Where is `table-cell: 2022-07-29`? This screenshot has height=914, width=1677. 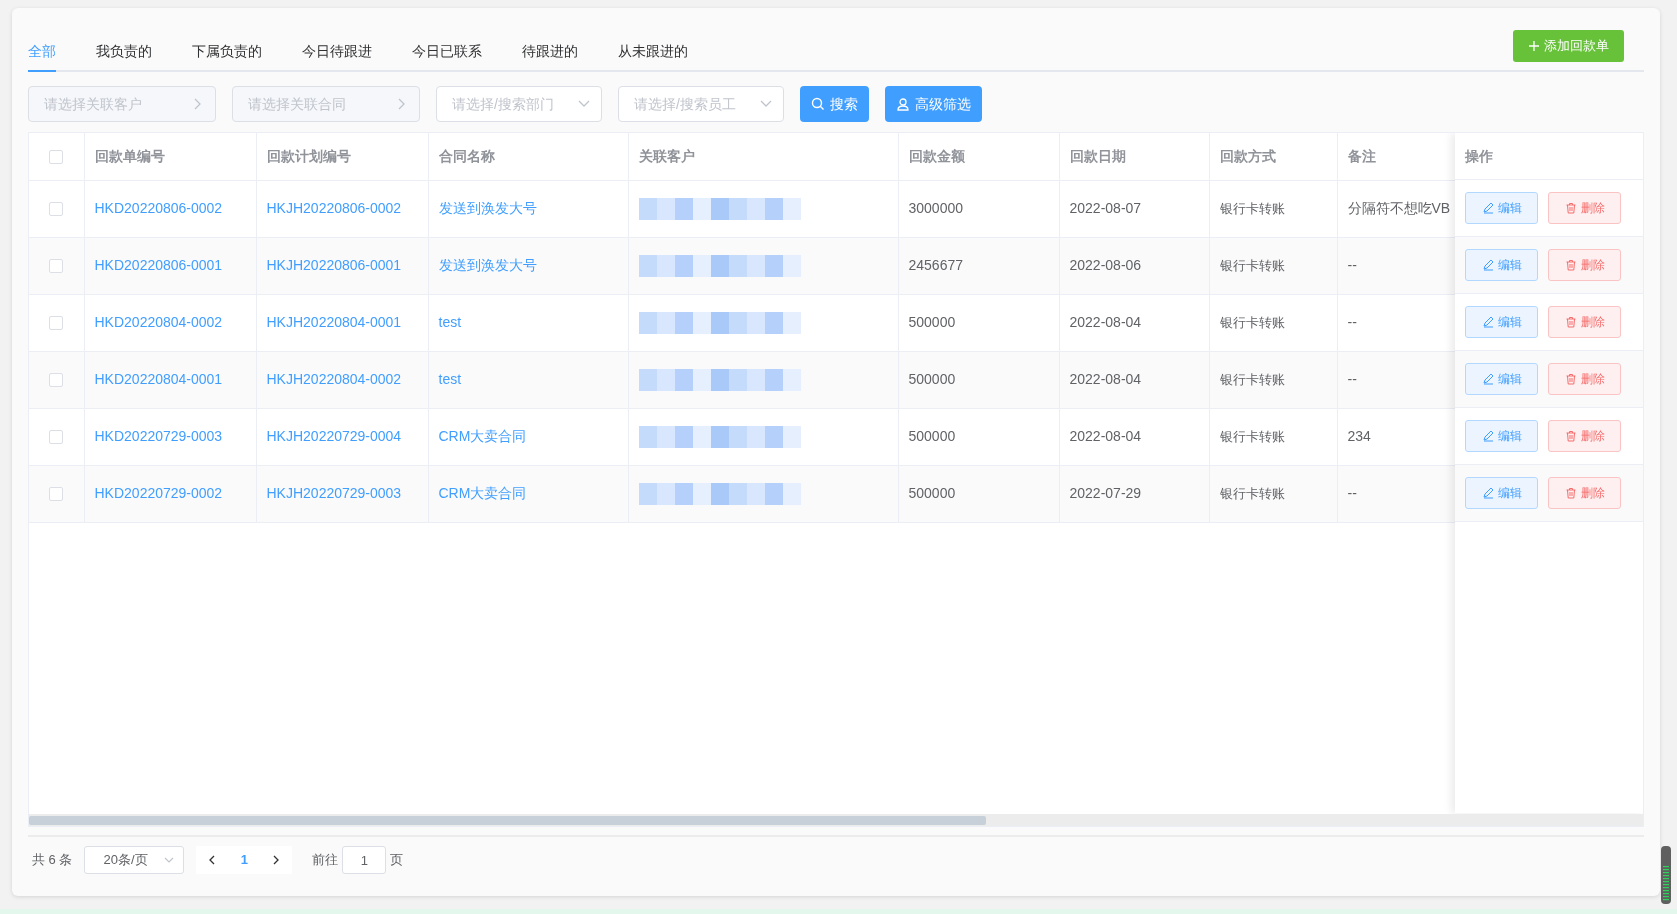 table-cell: 2022-07-29 is located at coordinates (1105, 493).